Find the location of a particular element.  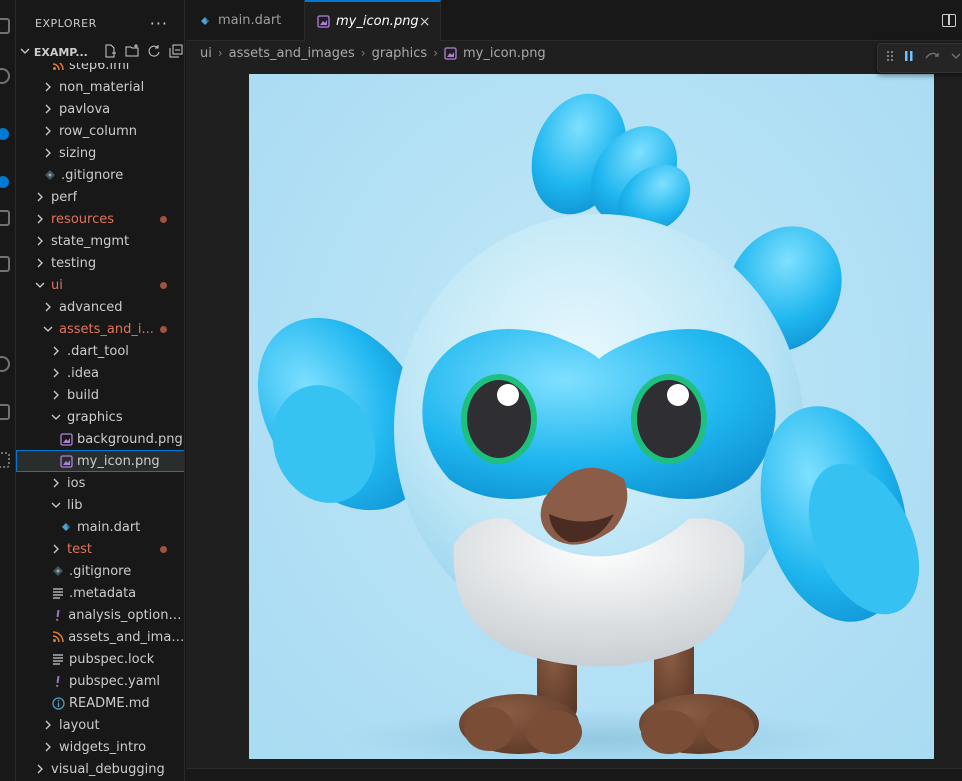

debug-toolbar is located at coordinates (919, 58).